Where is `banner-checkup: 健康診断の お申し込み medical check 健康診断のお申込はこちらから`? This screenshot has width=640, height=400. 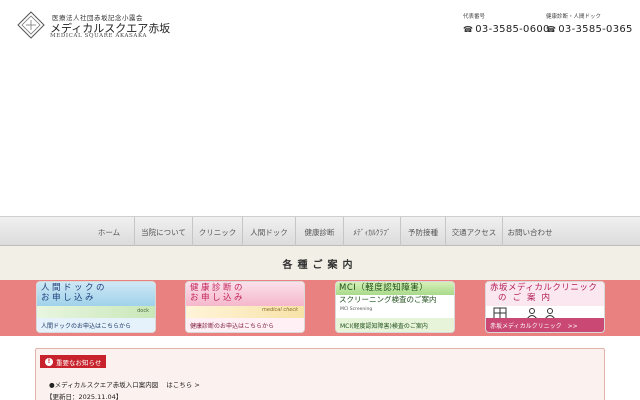
banner-checkup: 健康診断の お申し込み medical check 健康診断のお申込はこちらから is located at coordinates (245, 307).